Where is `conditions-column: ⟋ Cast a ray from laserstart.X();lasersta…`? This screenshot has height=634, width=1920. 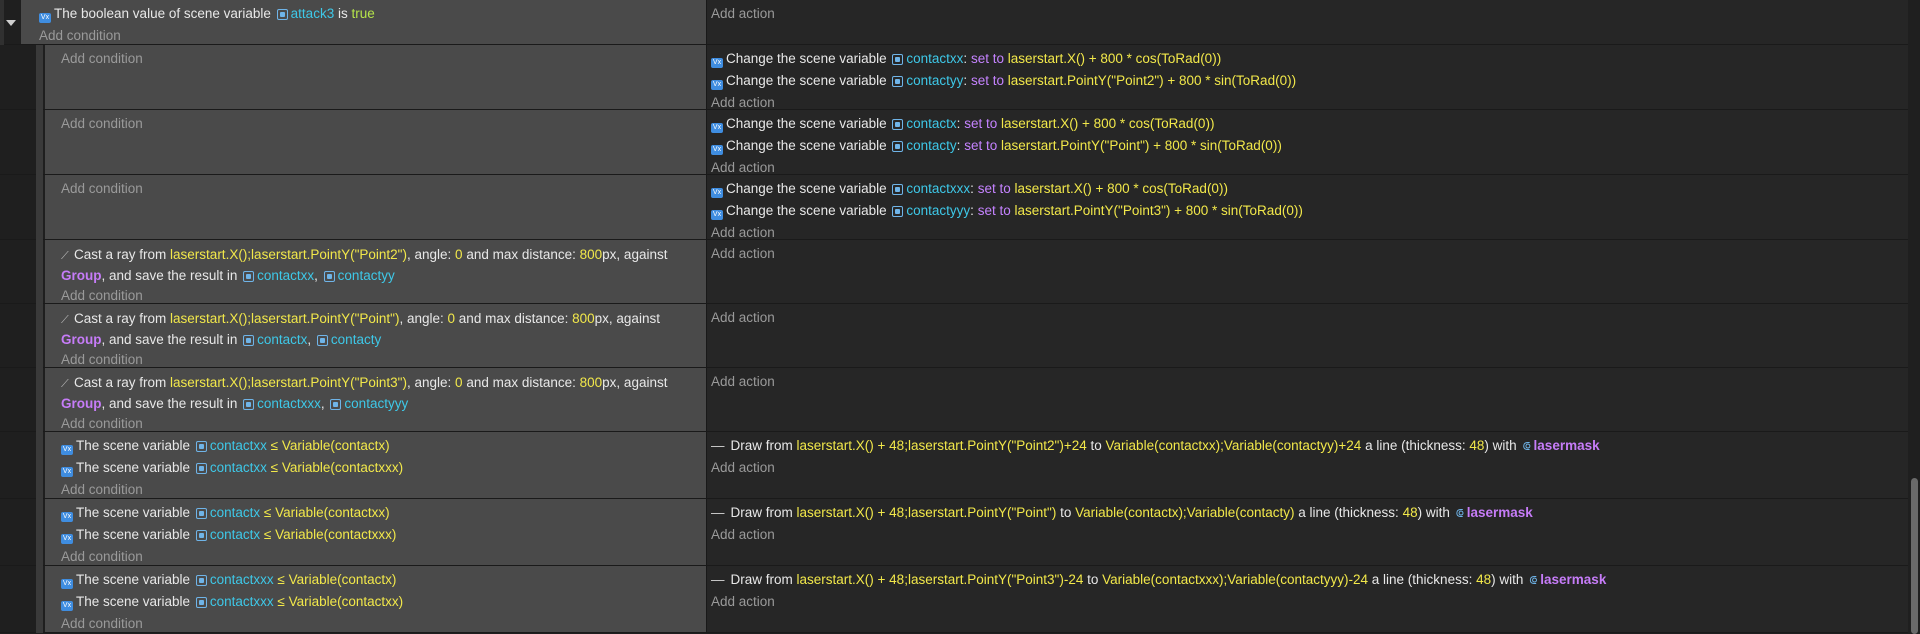
conditions-column: ⟋ Cast a ray from laserstart.X();lasersta… is located at coordinates (371, 401).